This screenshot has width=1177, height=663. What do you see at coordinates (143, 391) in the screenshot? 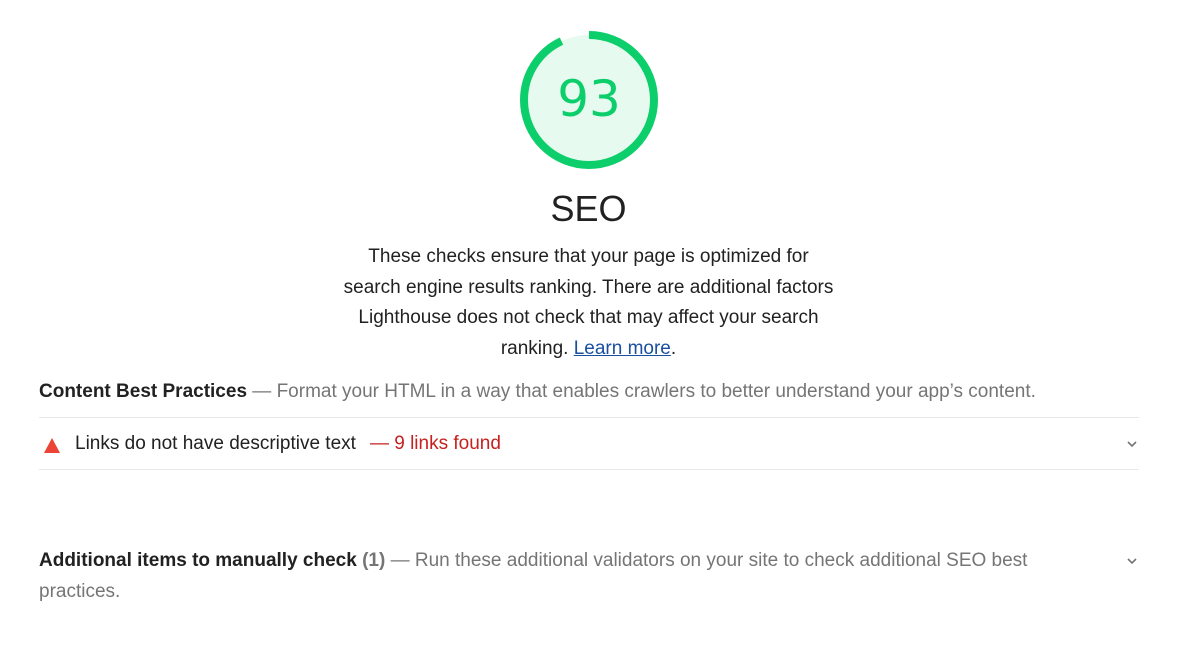
I see `group-title: Content Best Practices` at bounding box center [143, 391].